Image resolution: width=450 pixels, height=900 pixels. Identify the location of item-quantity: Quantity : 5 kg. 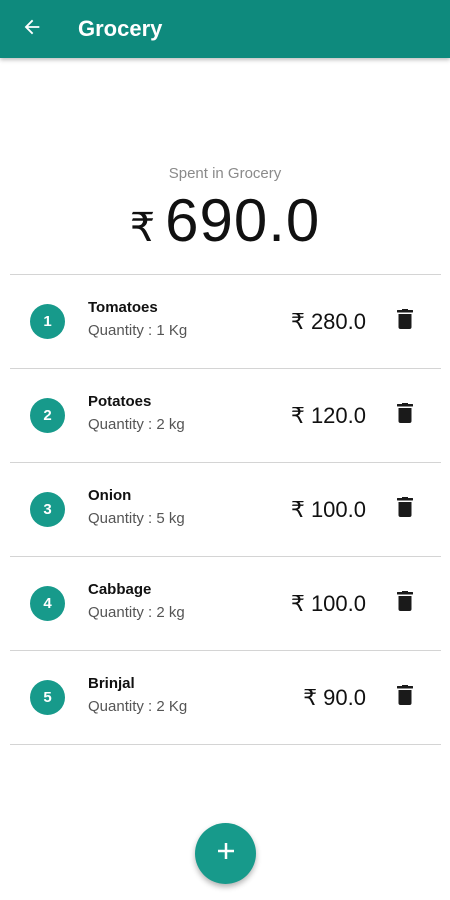
(136, 518).